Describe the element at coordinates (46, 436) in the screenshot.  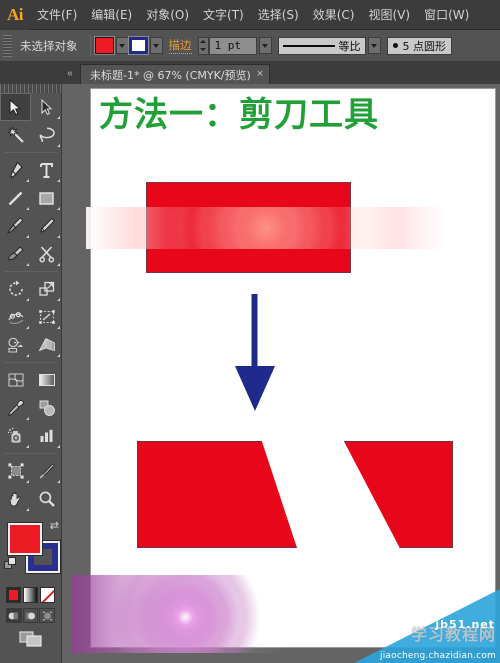
I see `column-graph-tool` at that location.